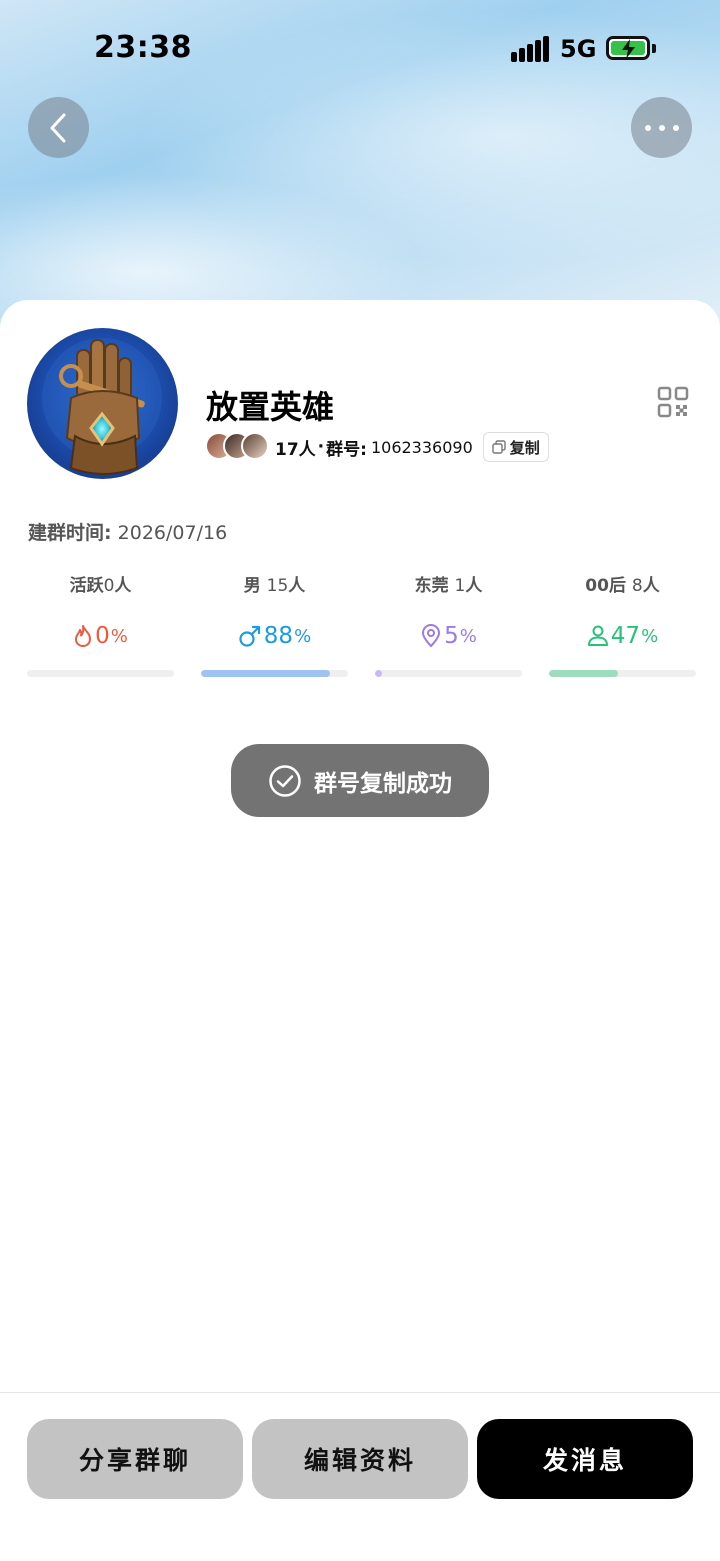  Describe the element at coordinates (346, 449) in the screenshot. I see `group-id-label: 群号:` at that location.